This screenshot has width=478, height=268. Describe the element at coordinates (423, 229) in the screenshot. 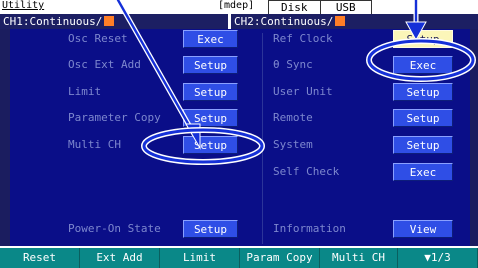

I see `information-view-button: View` at that location.